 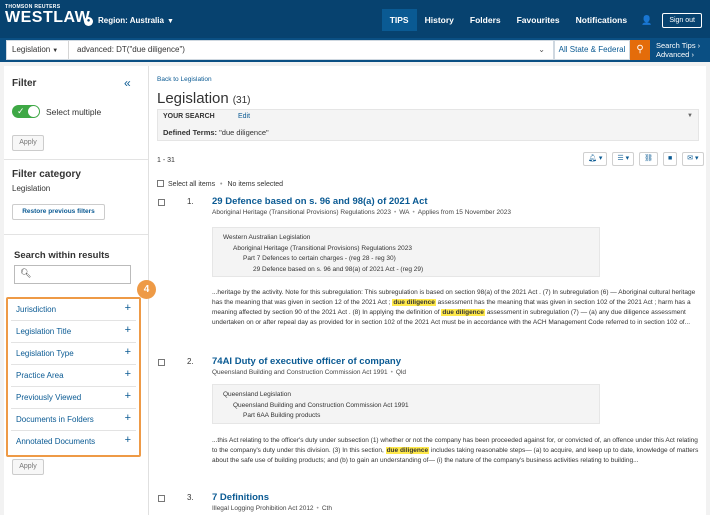 What do you see at coordinates (220, 184) in the screenshot?
I see `select-all-row: Select all items • No items selected` at bounding box center [220, 184].